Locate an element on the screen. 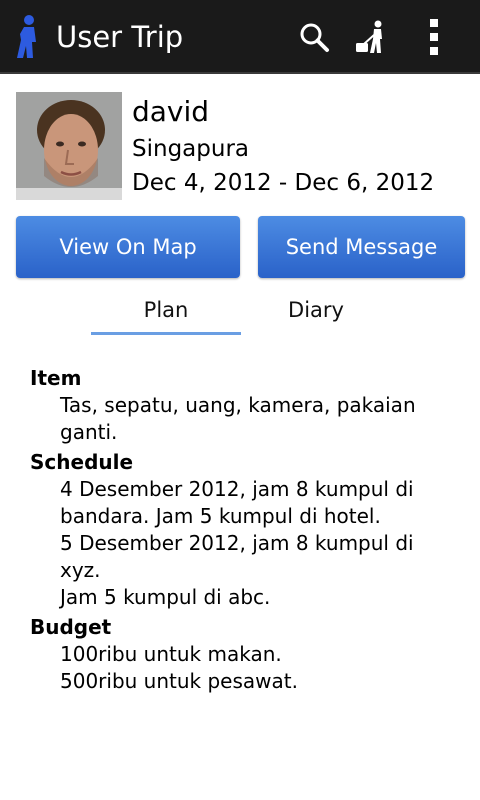  item-line: Tas, sepatu, uang, kamera, pakaian is located at coordinates (238, 405).